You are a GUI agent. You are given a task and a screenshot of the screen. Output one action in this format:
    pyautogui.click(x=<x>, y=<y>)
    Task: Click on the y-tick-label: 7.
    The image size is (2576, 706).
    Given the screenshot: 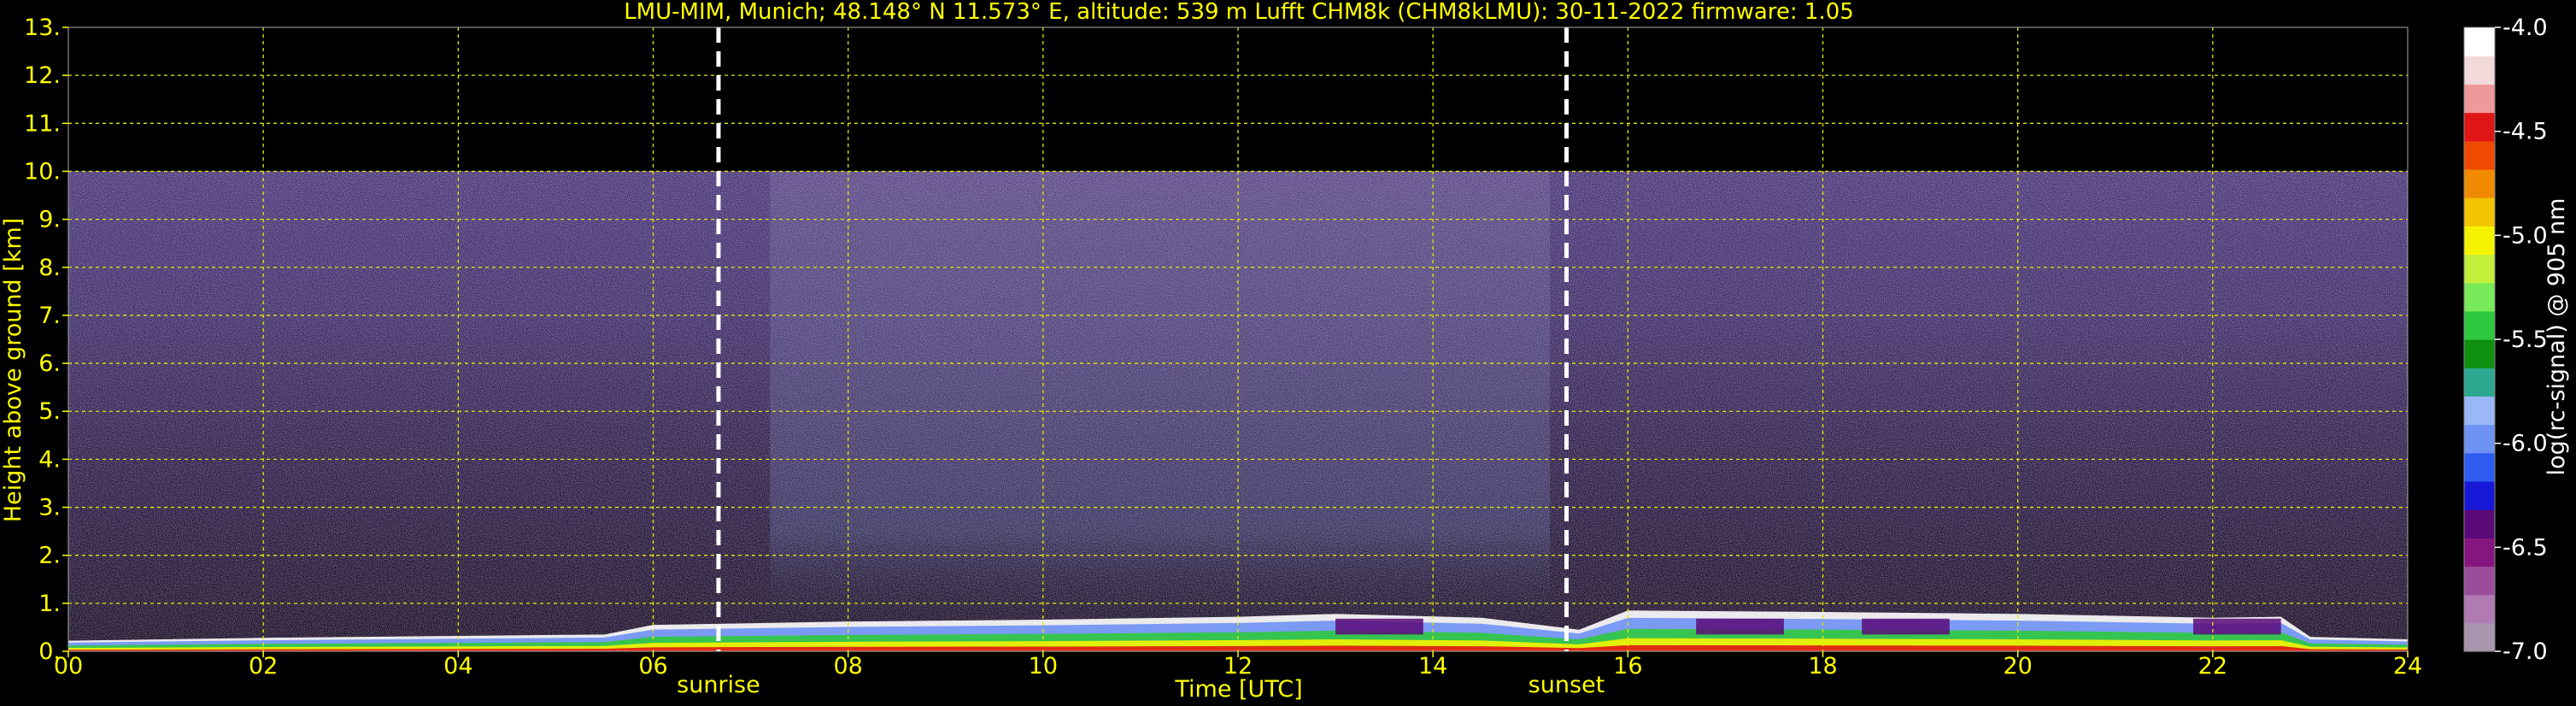 What is the action you would take?
    pyautogui.click(x=49, y=316)
    